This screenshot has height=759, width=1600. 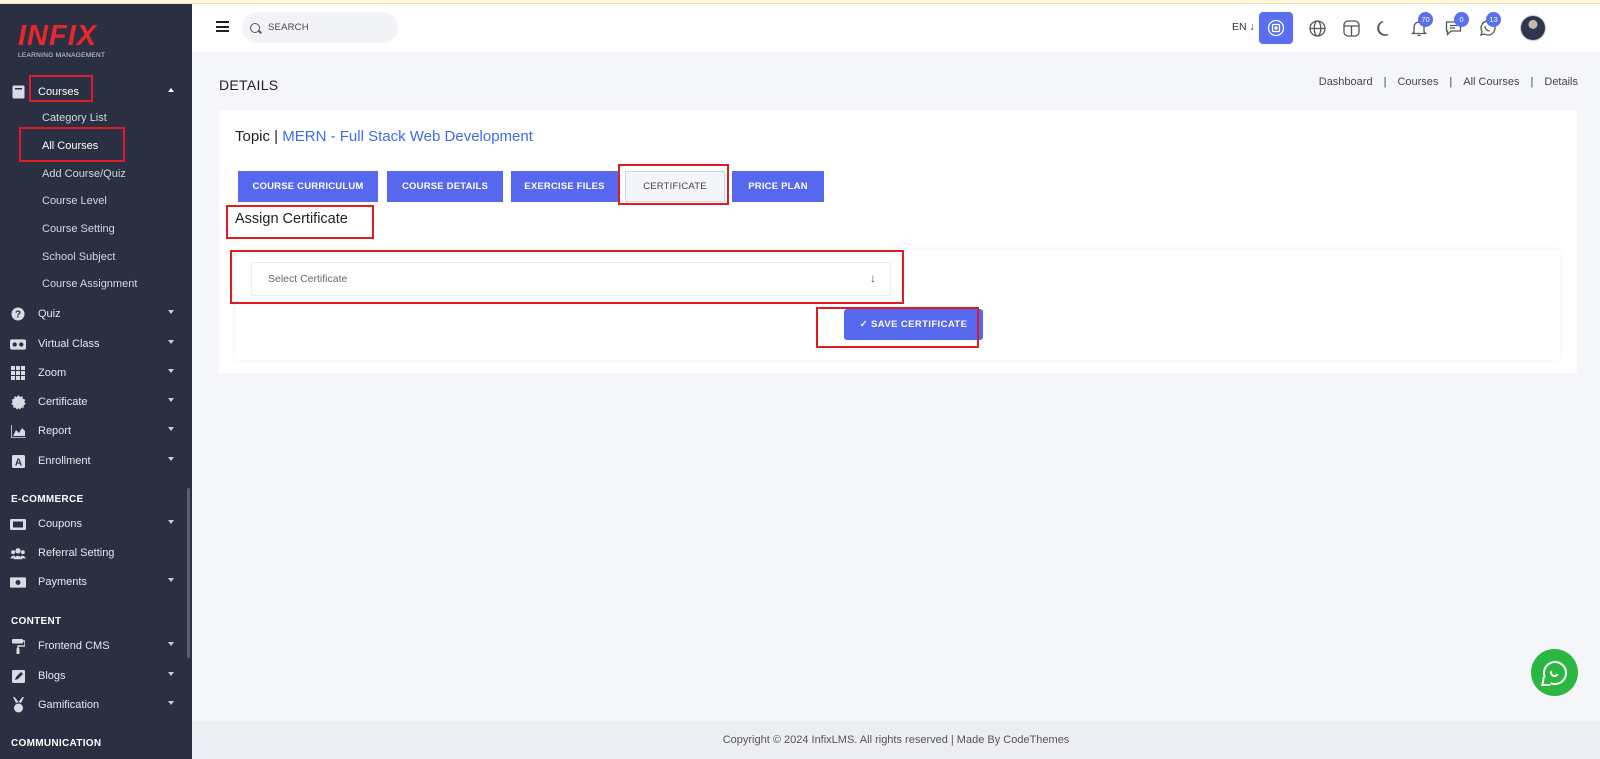 What do you see at coordinates (18, 705) in the screenshot?
I see `medal-icon` at bounding box center [18, 705].